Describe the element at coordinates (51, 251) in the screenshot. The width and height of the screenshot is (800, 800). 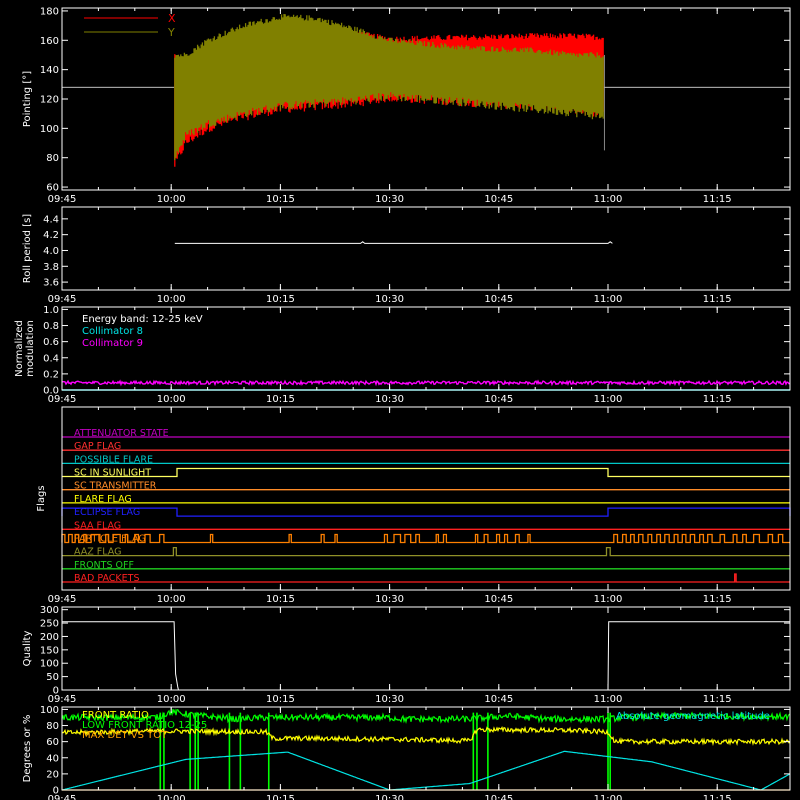
I see `y-tick-label: 4.0` at that location.